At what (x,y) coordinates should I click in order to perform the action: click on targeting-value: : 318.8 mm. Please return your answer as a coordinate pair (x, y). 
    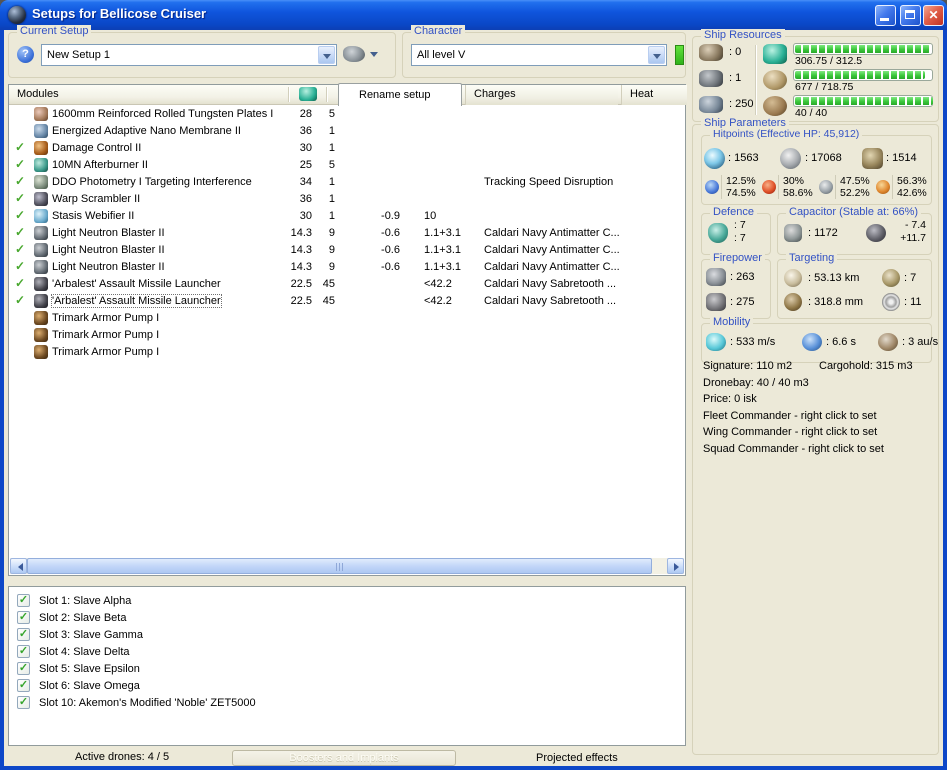
    Looking at the image, I should click on (836, 302).